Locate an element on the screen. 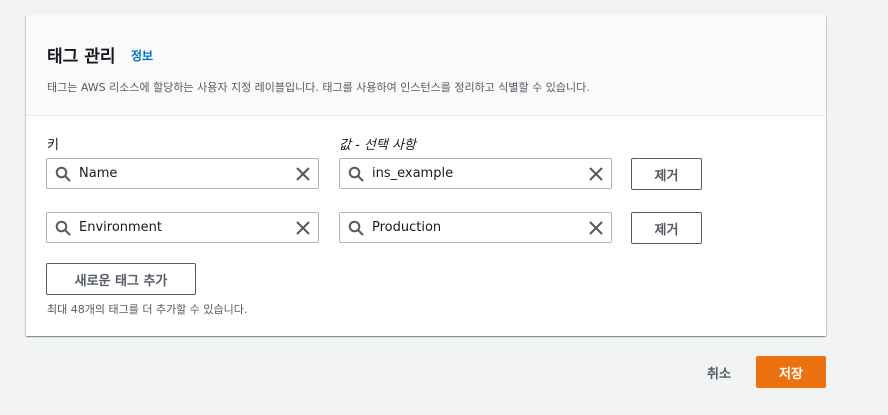  remove-tag-button-2: 제거 is located at coordinates (666, 228).